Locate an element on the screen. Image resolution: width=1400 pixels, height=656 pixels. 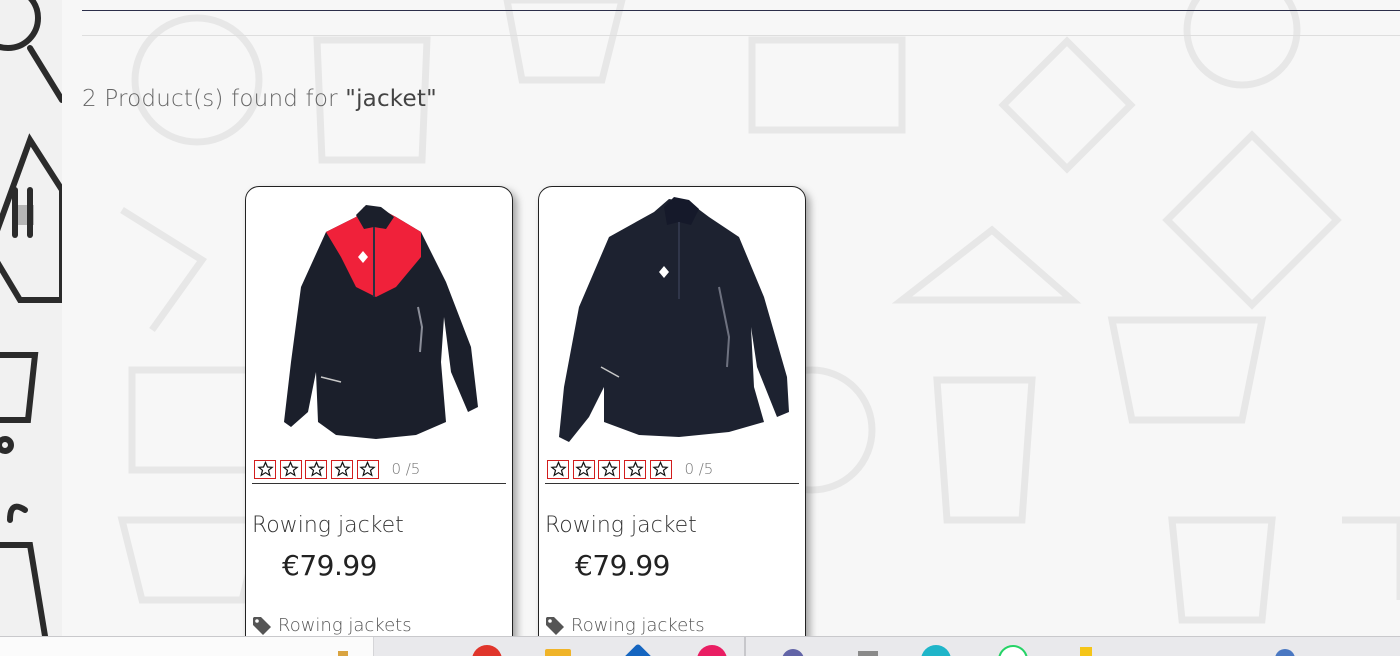
taskbar-search-area is located at coordinates (187, 646).